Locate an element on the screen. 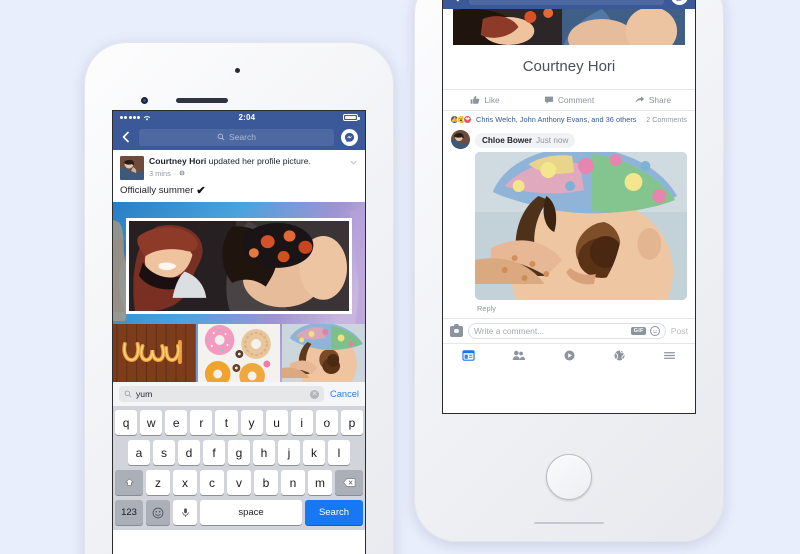 This screenshot has width=800, height=554. thumbs-up-icon is located at coordinates (475, 99).